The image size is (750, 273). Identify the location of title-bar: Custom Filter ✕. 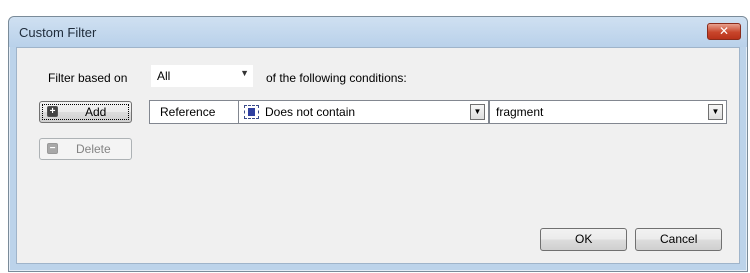
(378, 32).